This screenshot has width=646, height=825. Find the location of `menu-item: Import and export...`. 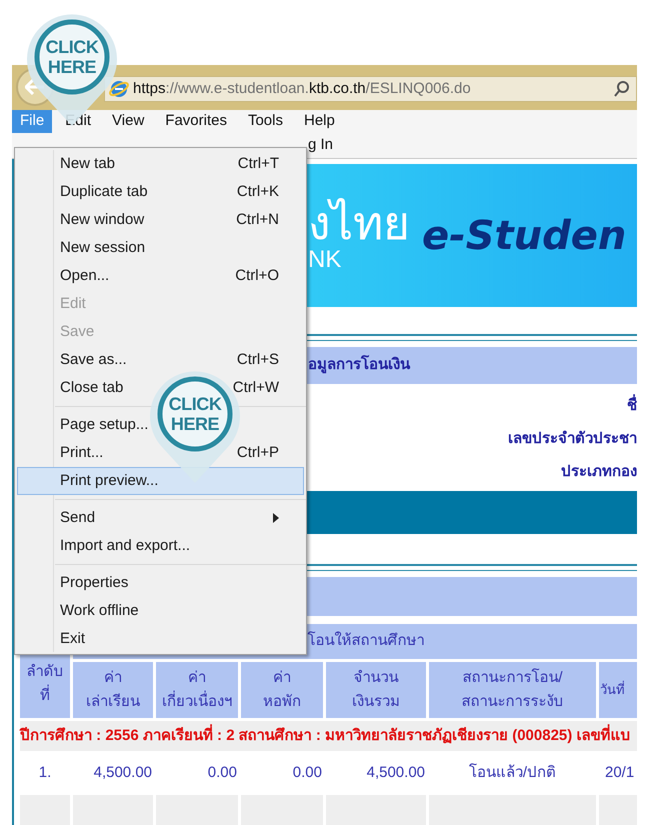

menu-item: Import and export... is located at coordinates (125, 546).